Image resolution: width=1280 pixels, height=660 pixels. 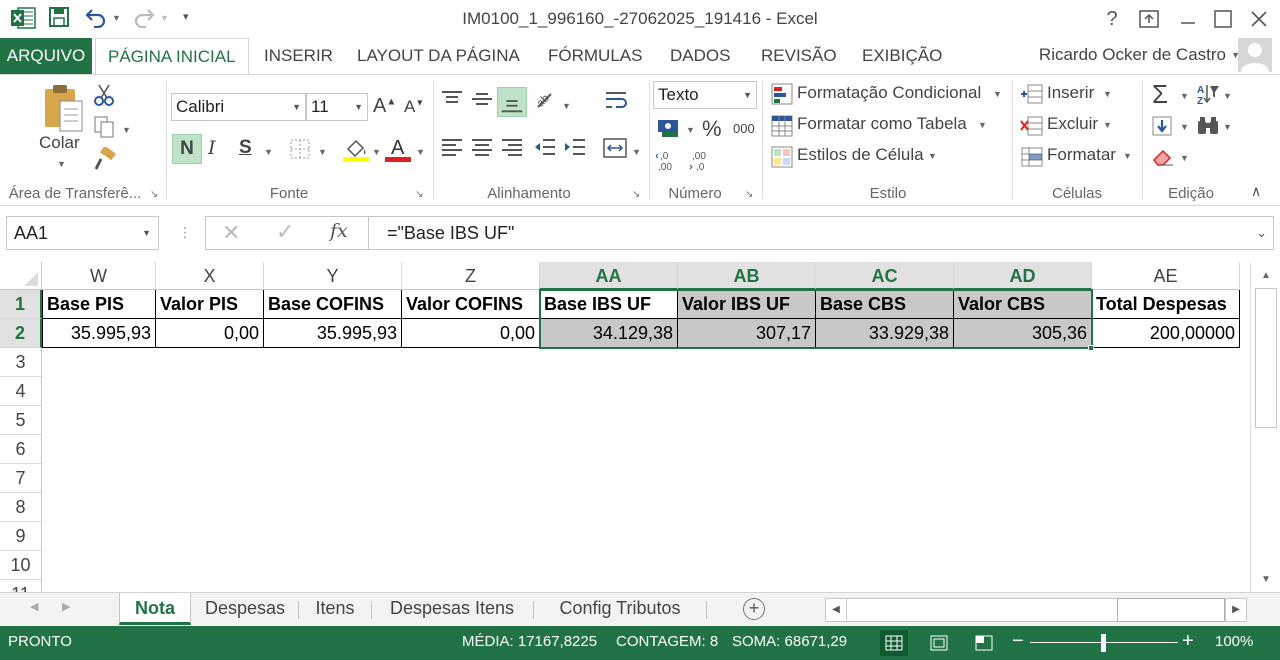 I want to click on borders-icon, so click(x=300, y=149).